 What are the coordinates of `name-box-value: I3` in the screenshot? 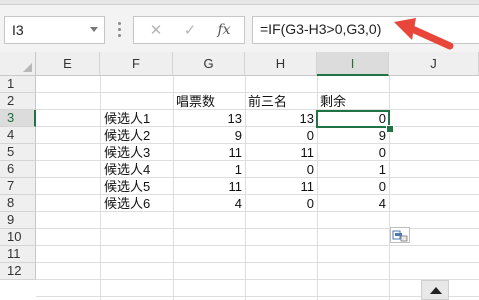 It's located at (18, 30).